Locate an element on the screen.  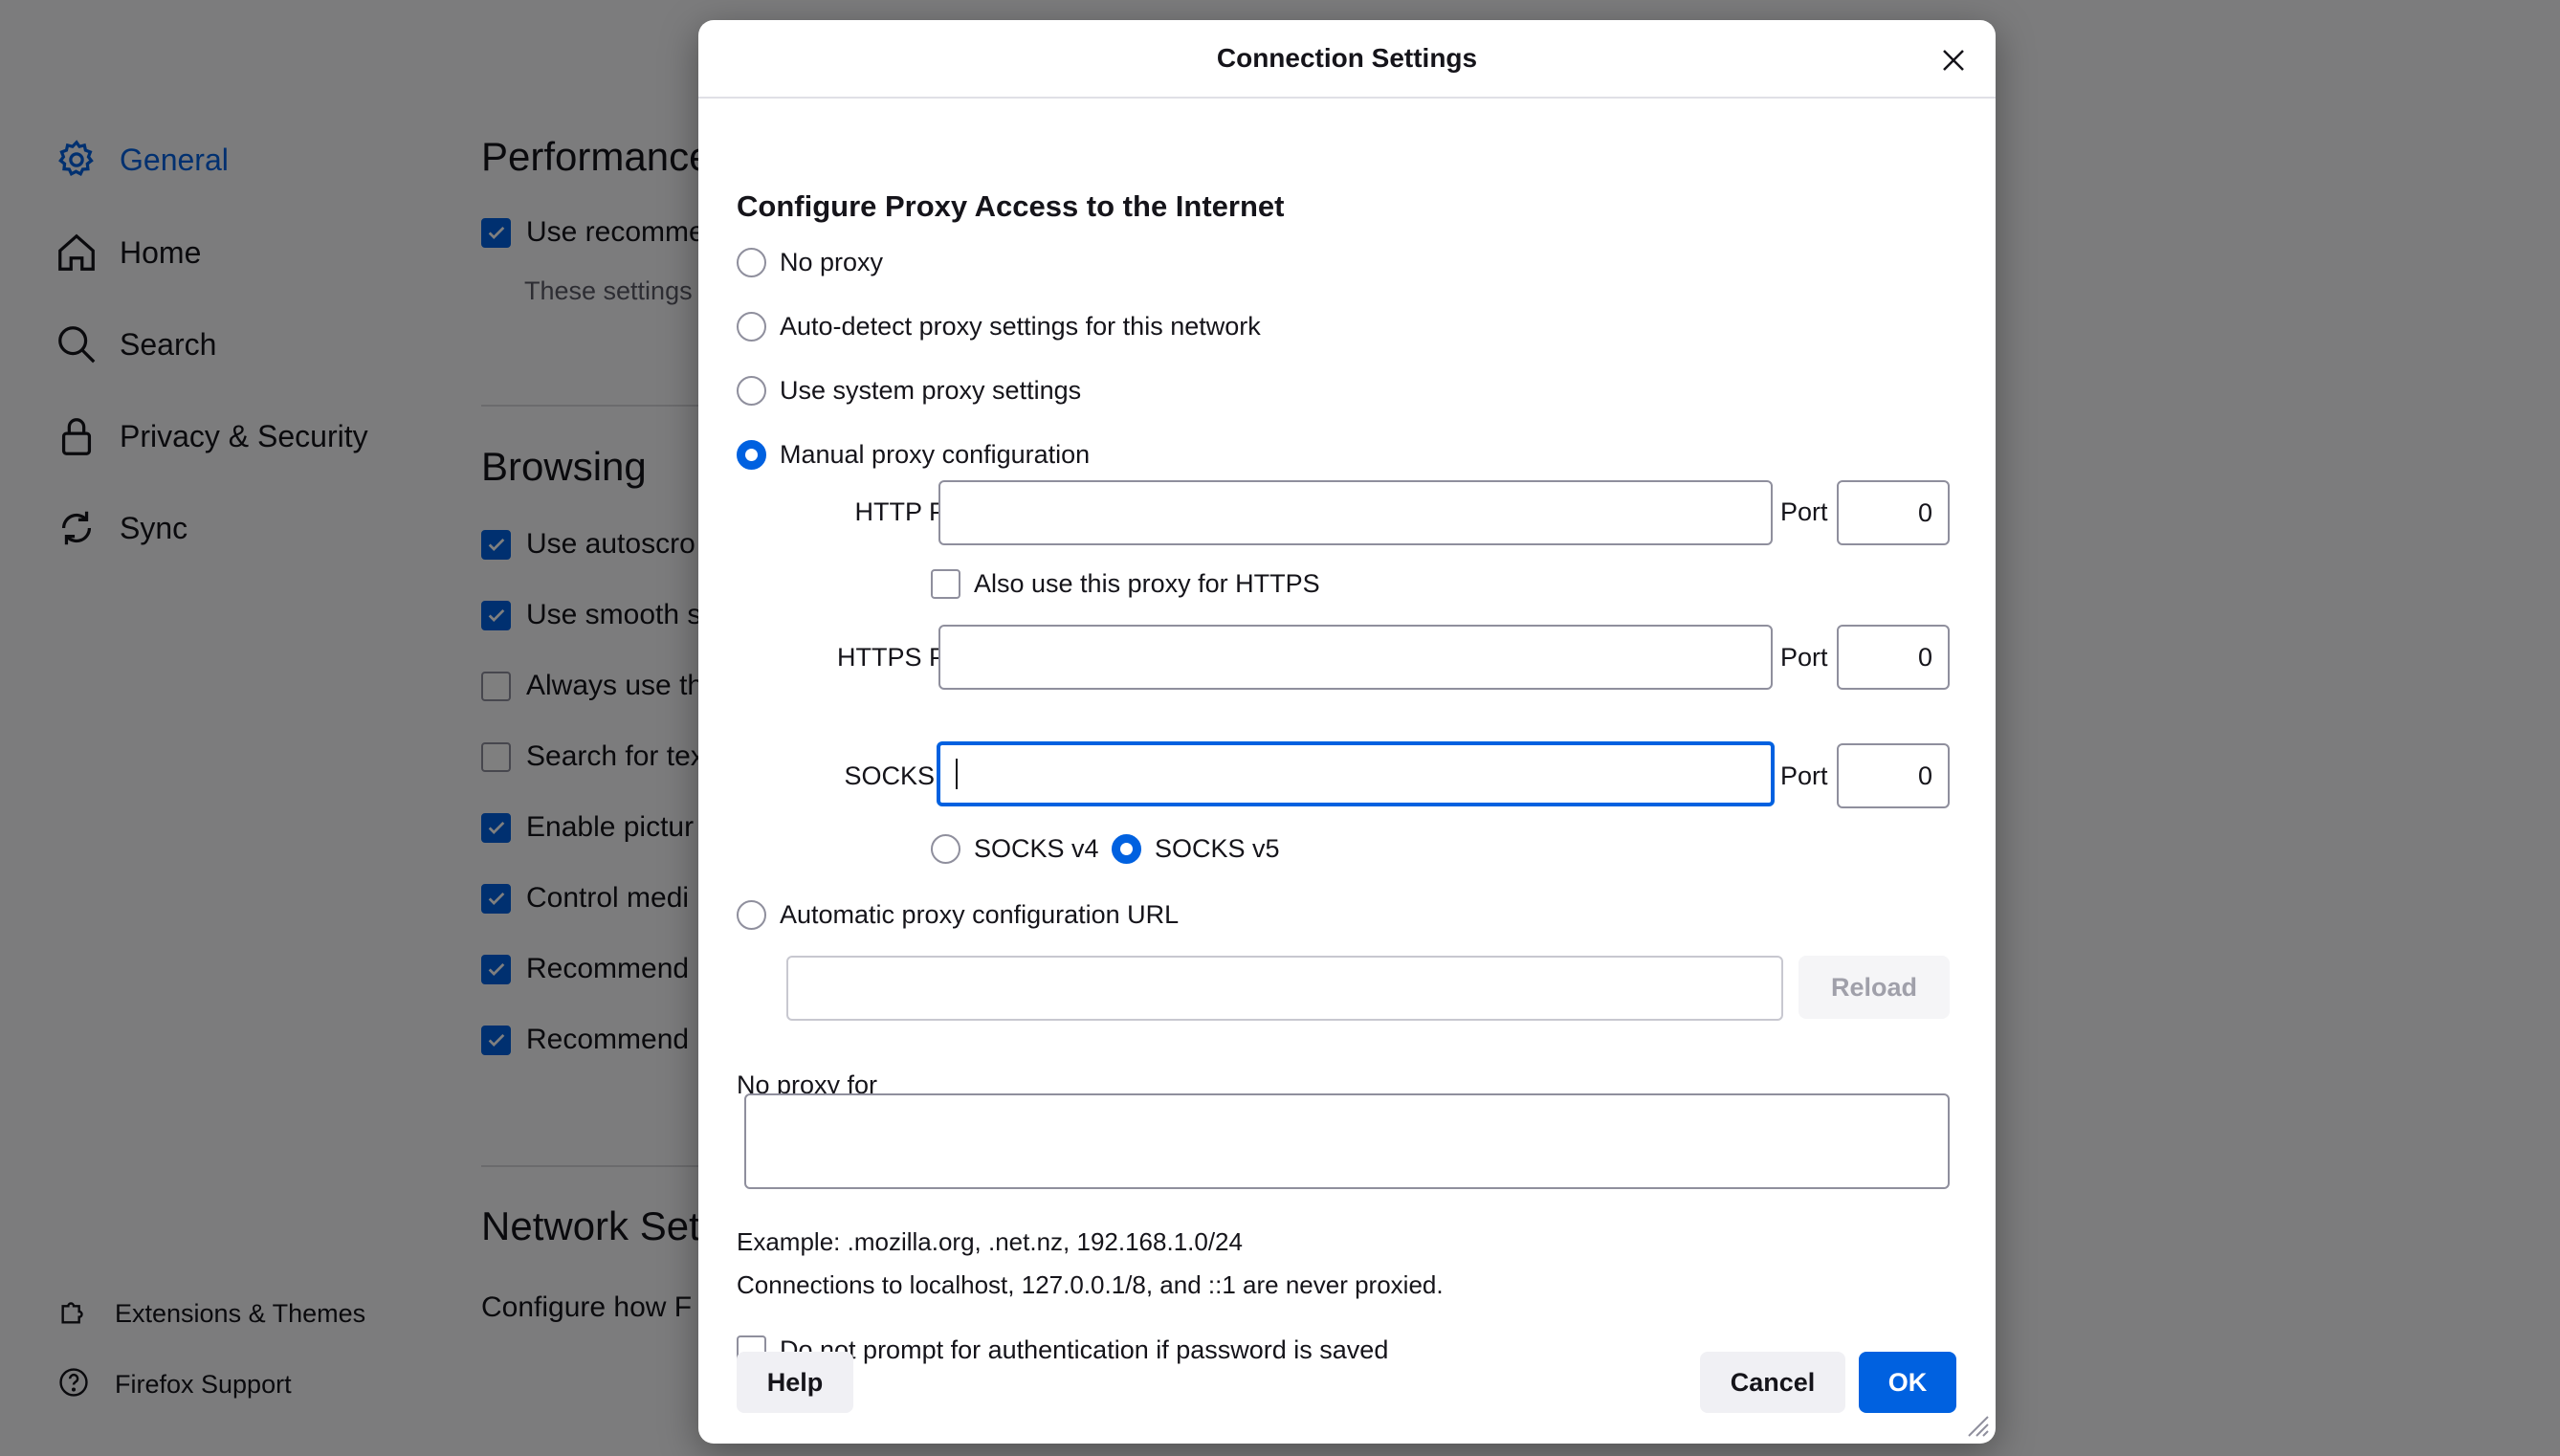
radio-no-proxy: No proxy is located at coordinates (810, 262).